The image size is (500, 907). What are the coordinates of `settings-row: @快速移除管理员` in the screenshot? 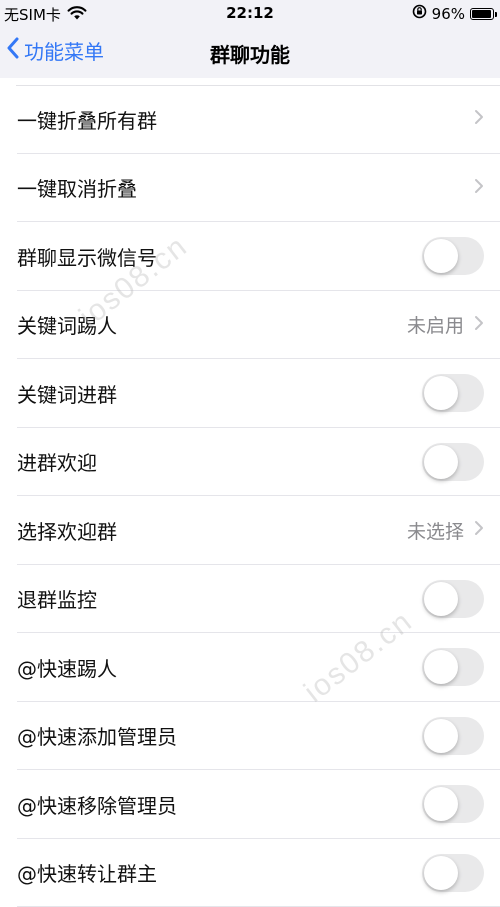 It's located at (250, 804).